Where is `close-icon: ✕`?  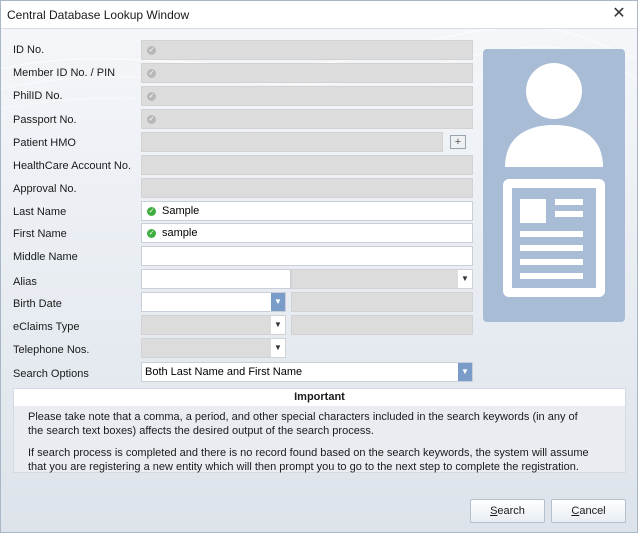 close-icon: ✕ is located at coordinates (619, 14).